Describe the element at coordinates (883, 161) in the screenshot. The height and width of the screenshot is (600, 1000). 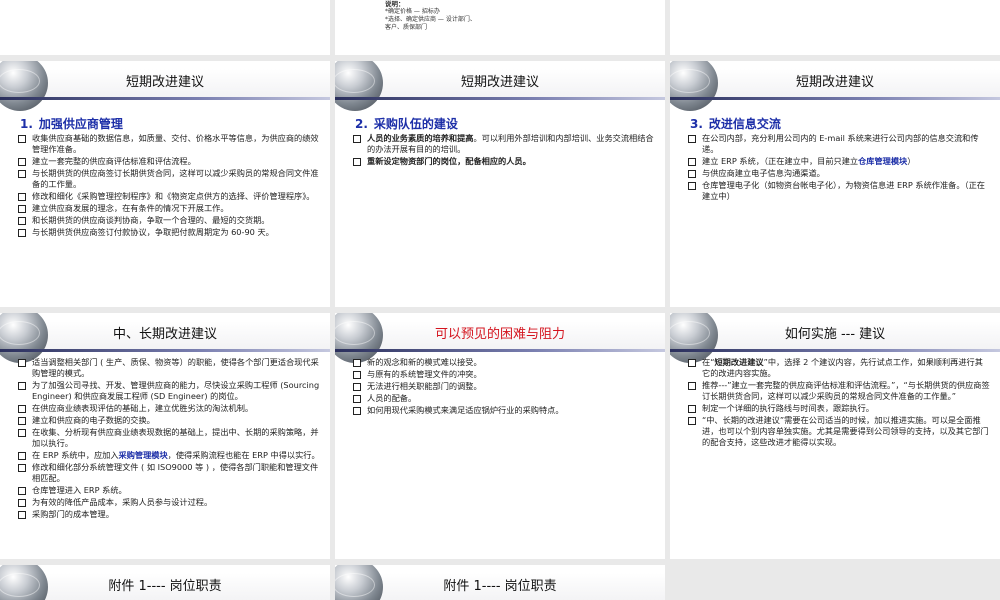
I see `highlight-text: 仓库管理模块` at that location.